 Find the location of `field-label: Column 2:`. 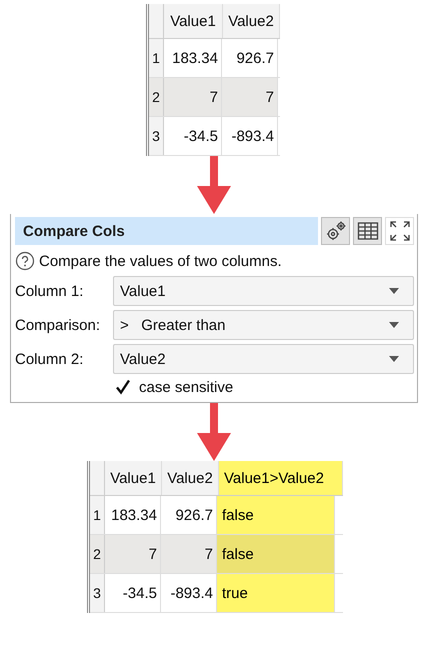

field-label: Column 2: is located at coordinates (49, 359).